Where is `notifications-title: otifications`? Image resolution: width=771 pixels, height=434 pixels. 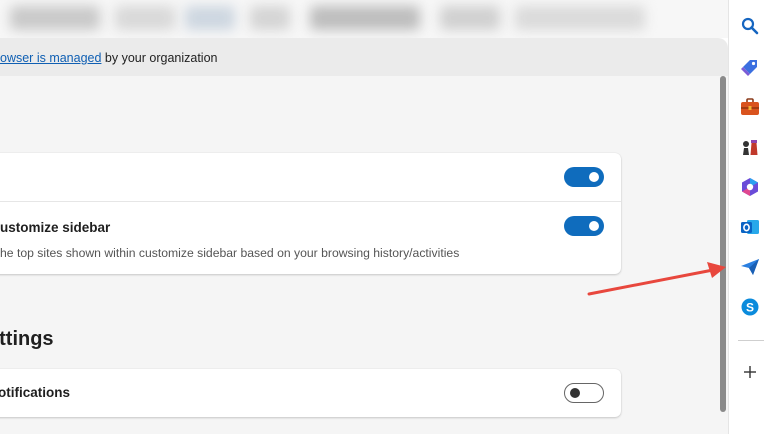
notifications-title: otifications is located at coordinates (35, 392).